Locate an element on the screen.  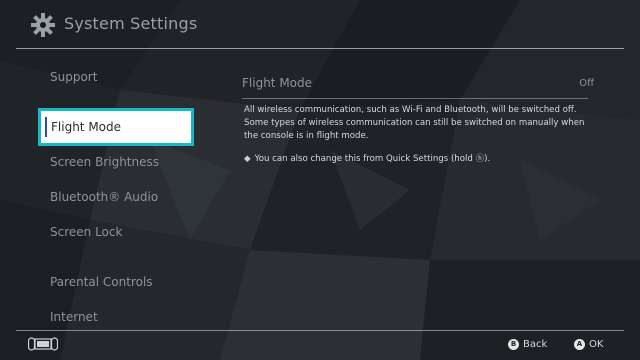
sidebar-item-label: Screen Lock is located at coordinates (86, 232).